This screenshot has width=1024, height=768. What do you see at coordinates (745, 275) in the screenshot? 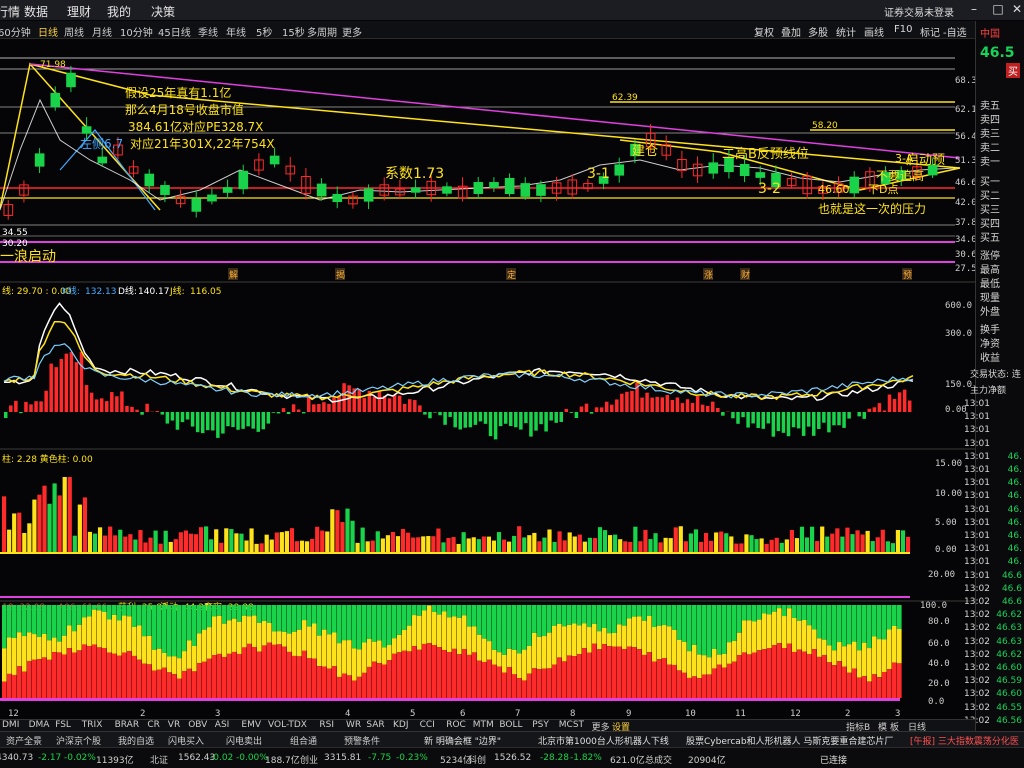
I see `event-tag-5: 财` at bounding box center [745, 275].